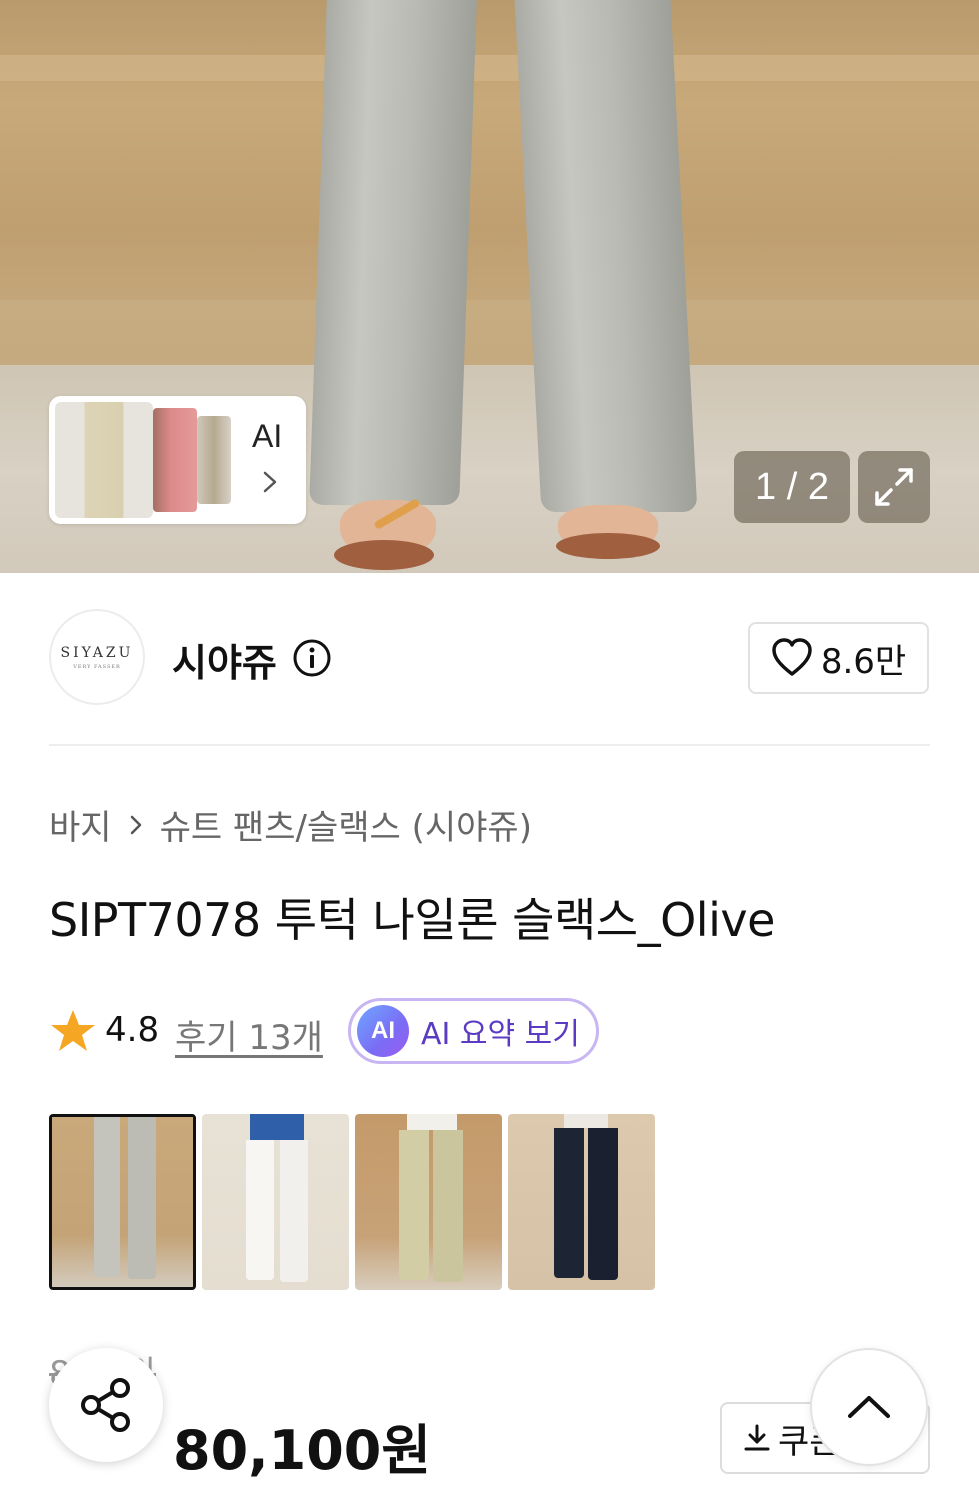 This screenshot has width=979, height=1500. I want to click on shop-logo: SIYAZU VERY FASSER, so click(97, 657).